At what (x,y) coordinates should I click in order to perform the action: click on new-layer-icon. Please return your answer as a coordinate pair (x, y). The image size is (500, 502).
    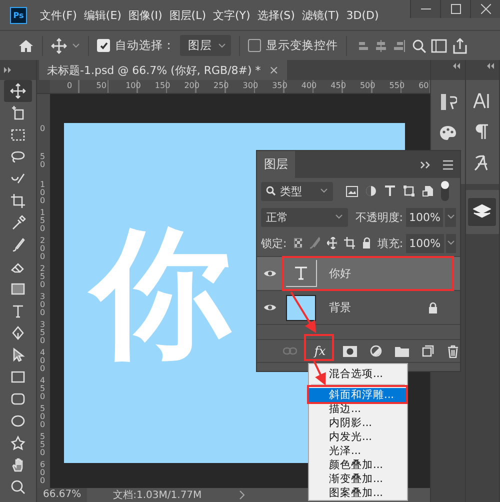
    Looking at the image, I should click on (428, 351).